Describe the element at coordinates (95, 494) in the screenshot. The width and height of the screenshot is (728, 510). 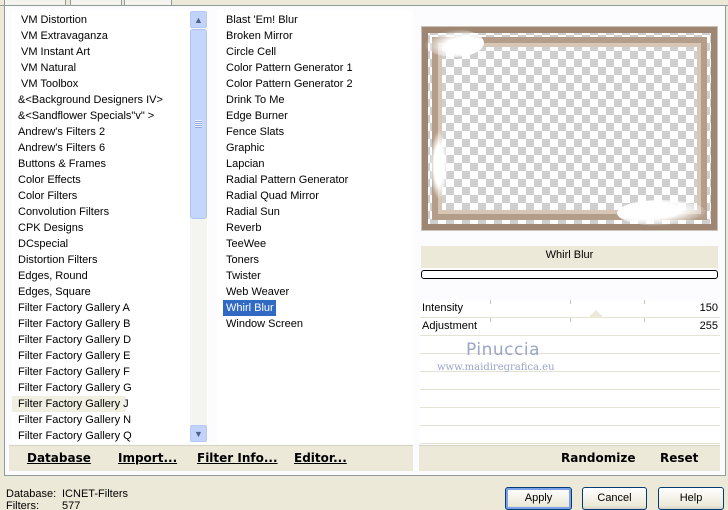
I see `status-value: ICNET-Filters` at that location.